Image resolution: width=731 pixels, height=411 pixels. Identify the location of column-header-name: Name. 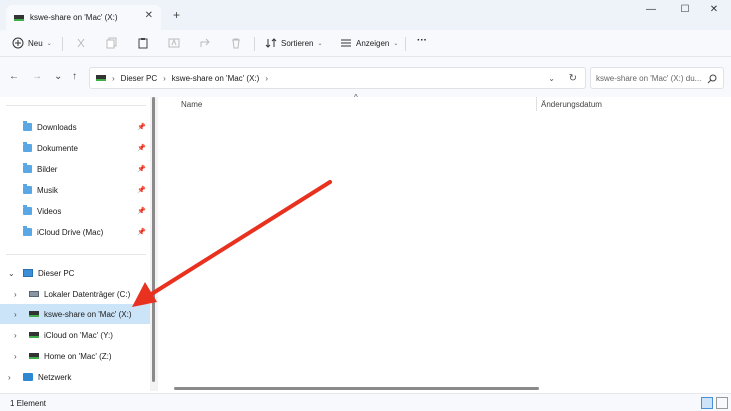
(191, 104).